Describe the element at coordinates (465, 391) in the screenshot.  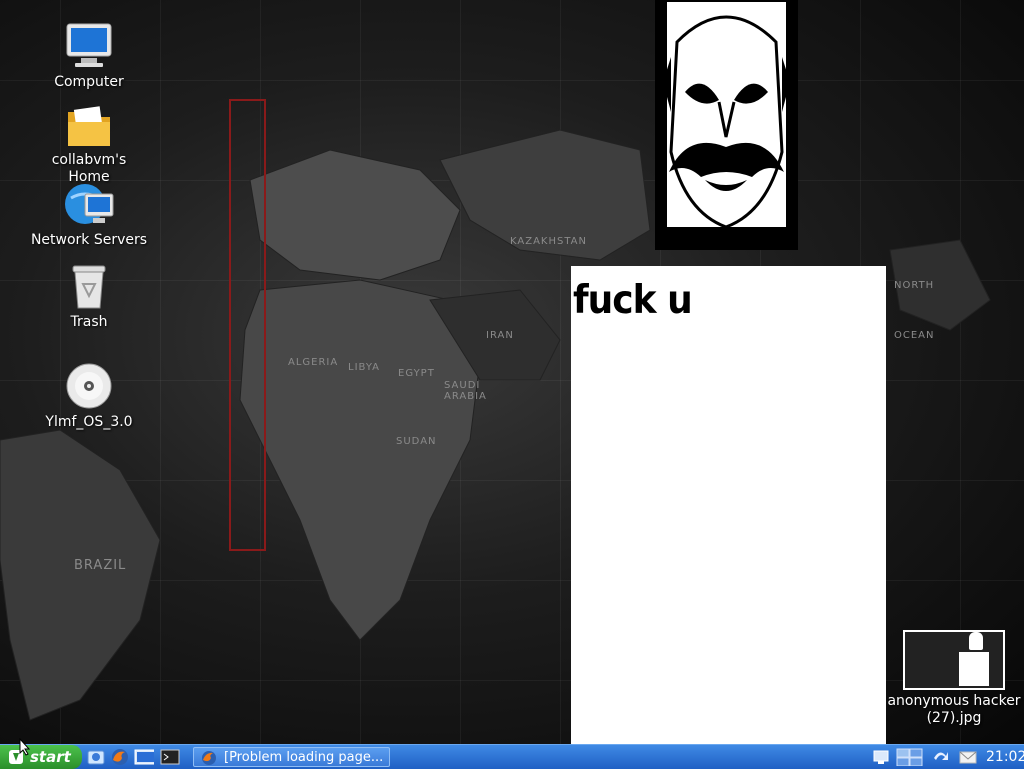
I see `map-label: SAUDI ARABIA` at that location.